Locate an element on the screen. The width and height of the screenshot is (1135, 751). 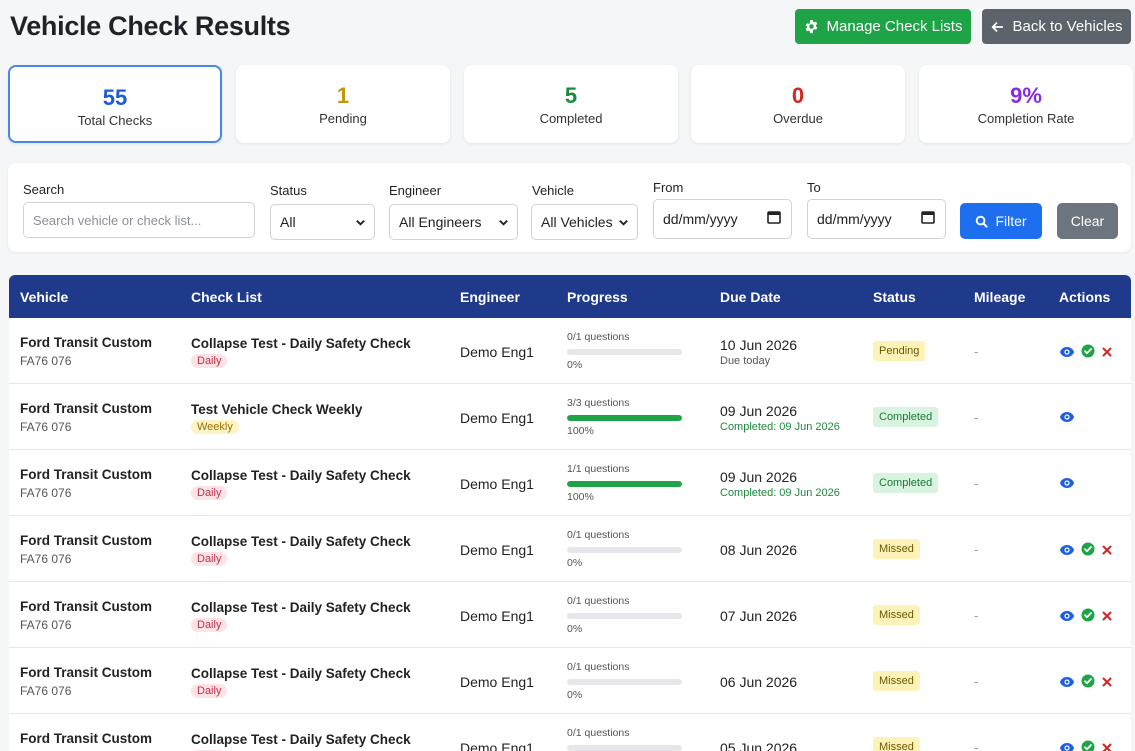
due-date-cell: 07 Jun 2026 is located at coordinates (758, 616).